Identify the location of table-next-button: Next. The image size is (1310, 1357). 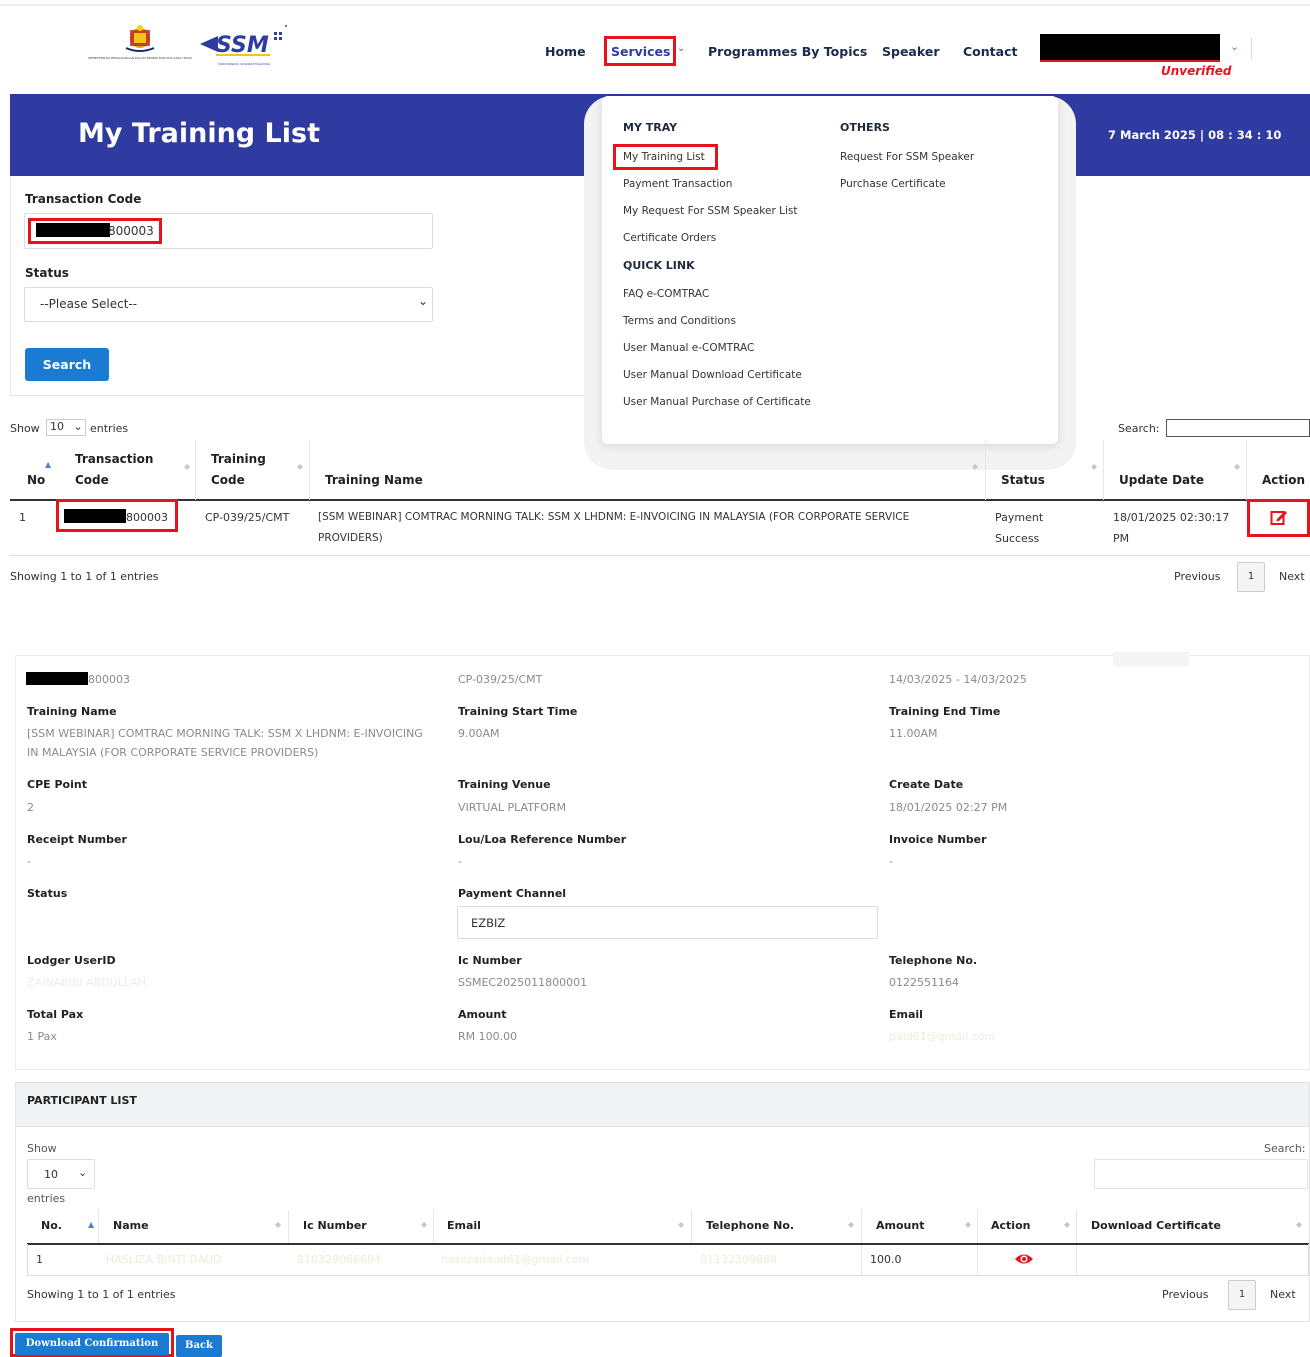
(1292, 576).